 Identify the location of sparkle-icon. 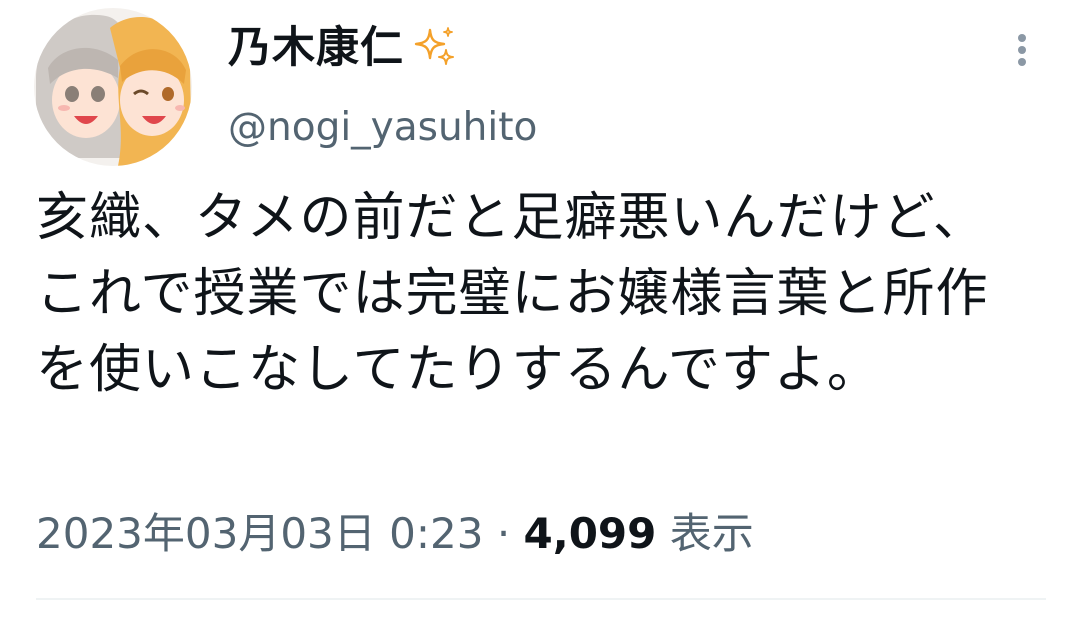
(434, 48).